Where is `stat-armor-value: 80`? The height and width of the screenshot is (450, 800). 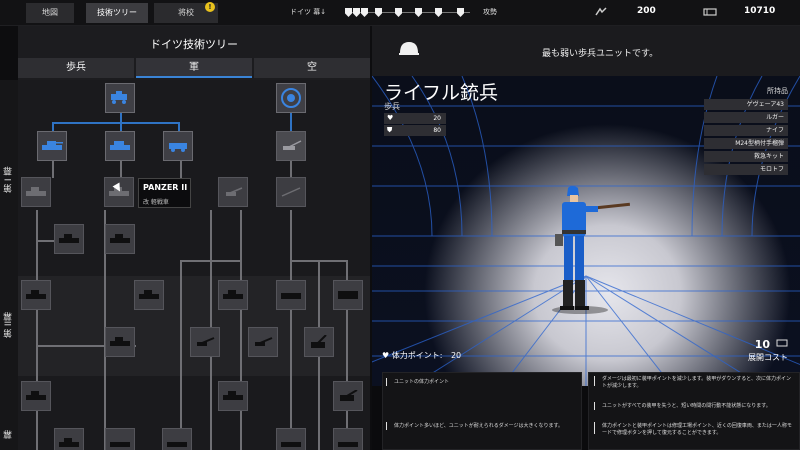 stat-armor-value: 80 is located at coordinates (437, 130).